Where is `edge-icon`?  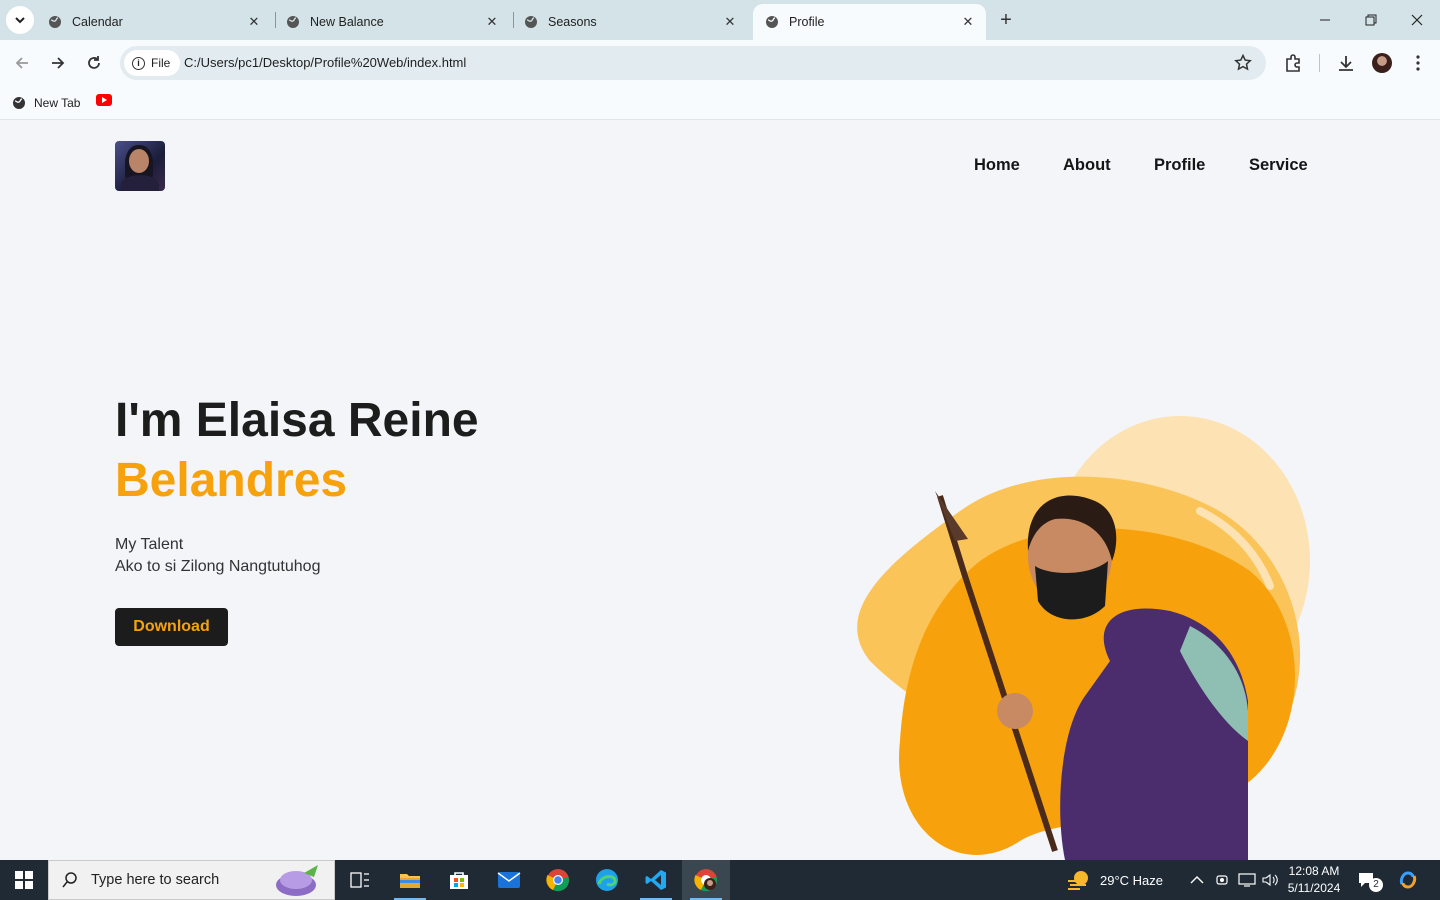 edge-icon is located at coordinates (607, 880).